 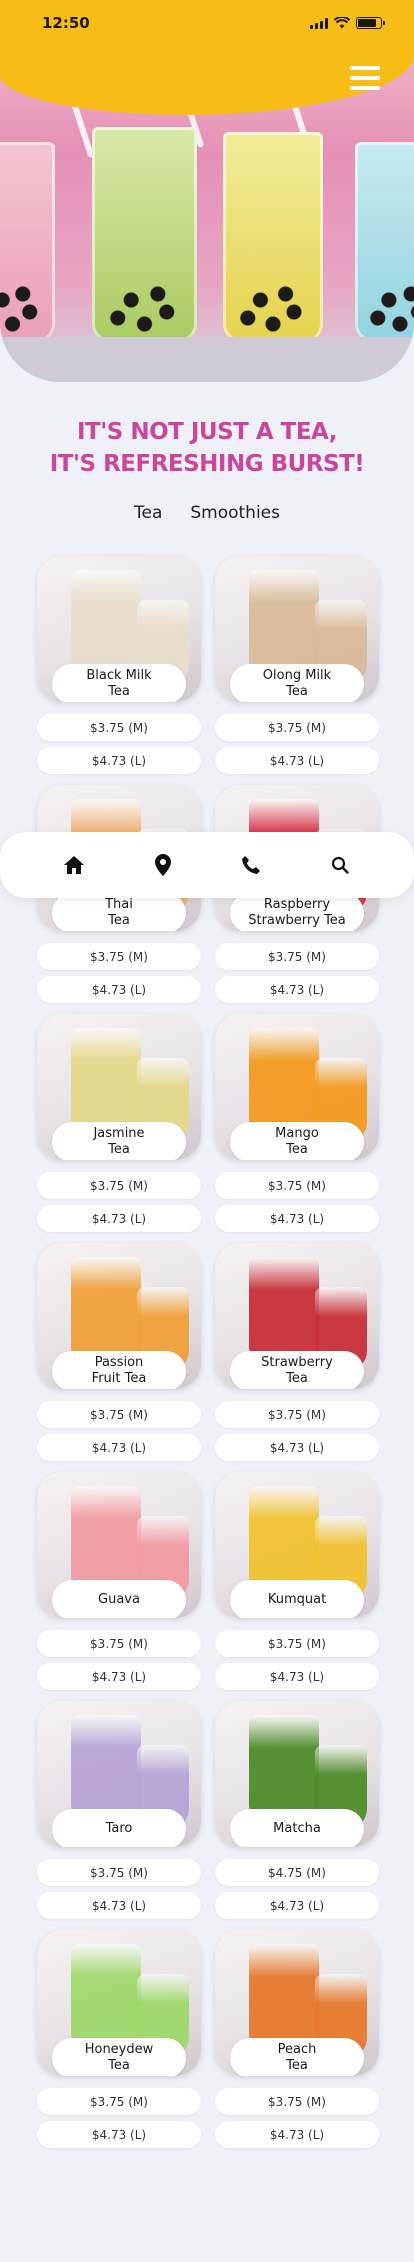 I want to click on product-image: Peach Tea, so click(x=297, y=2003).